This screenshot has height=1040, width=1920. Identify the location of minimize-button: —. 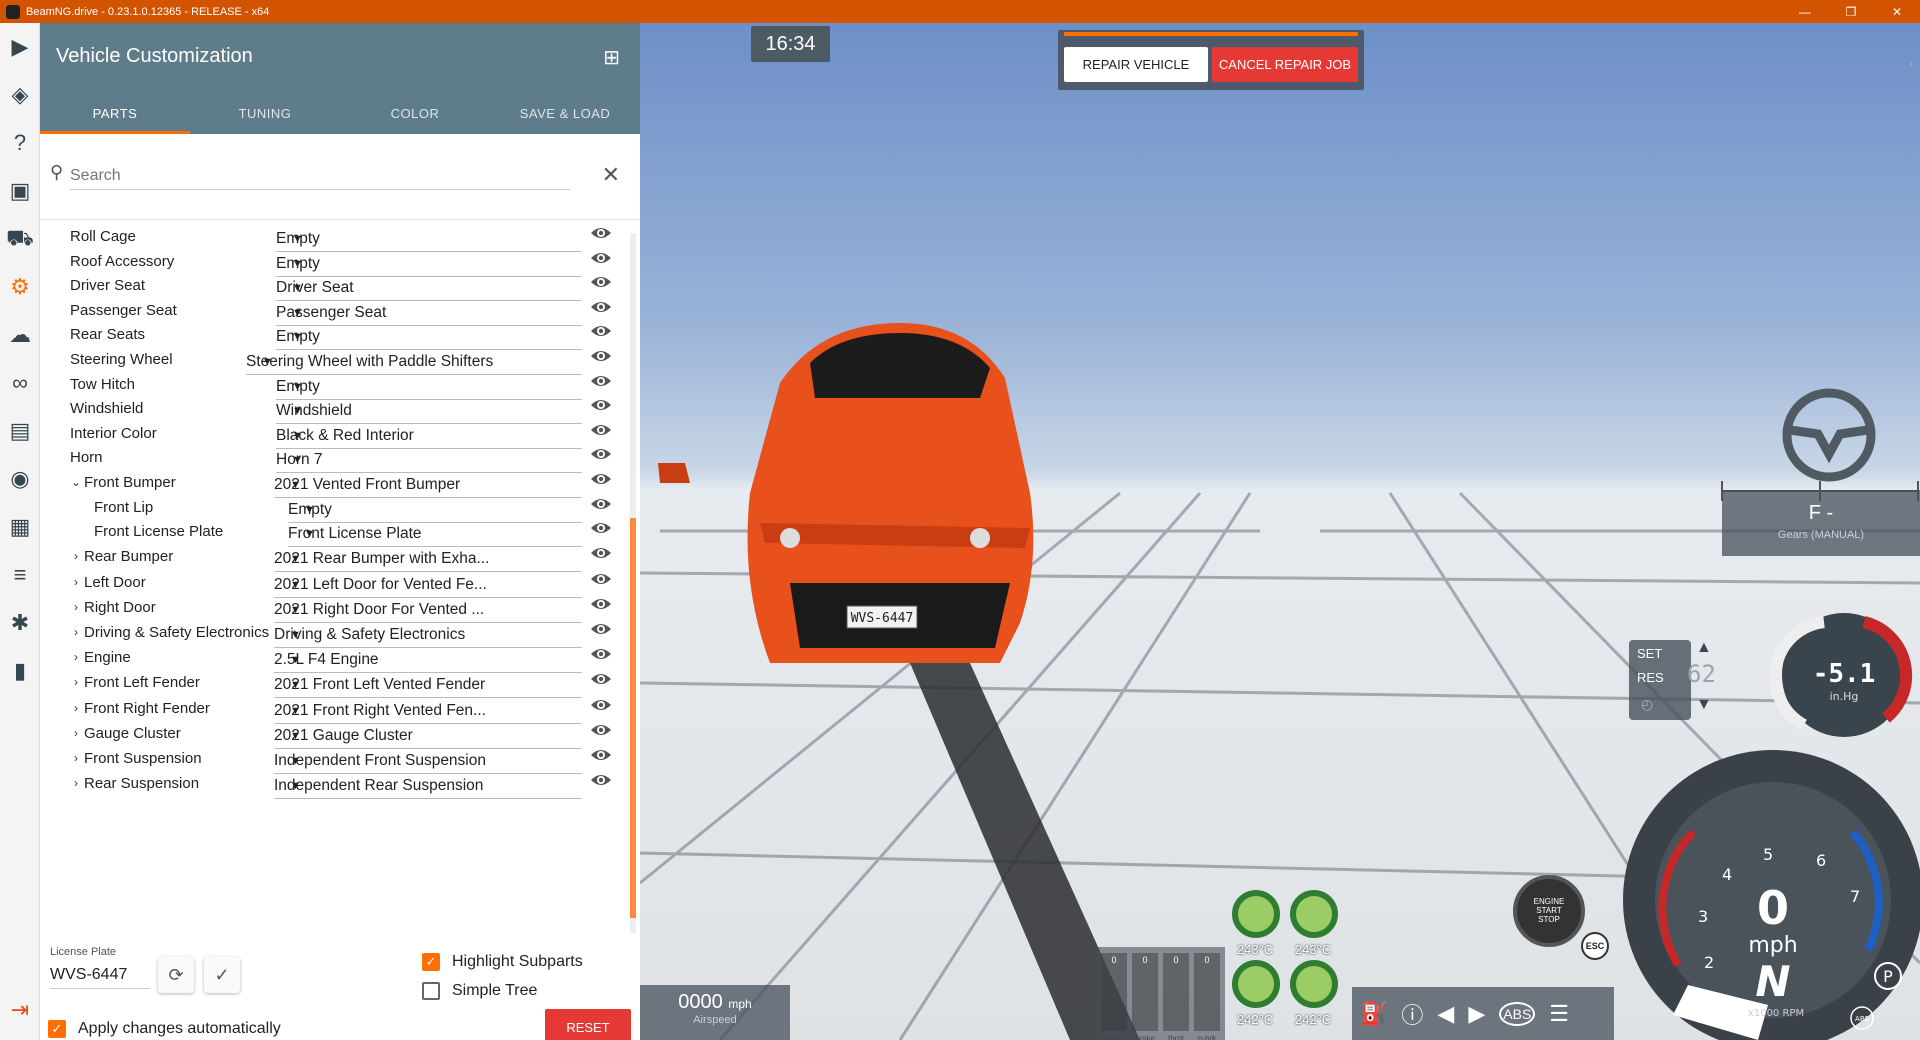
(1805, 11).